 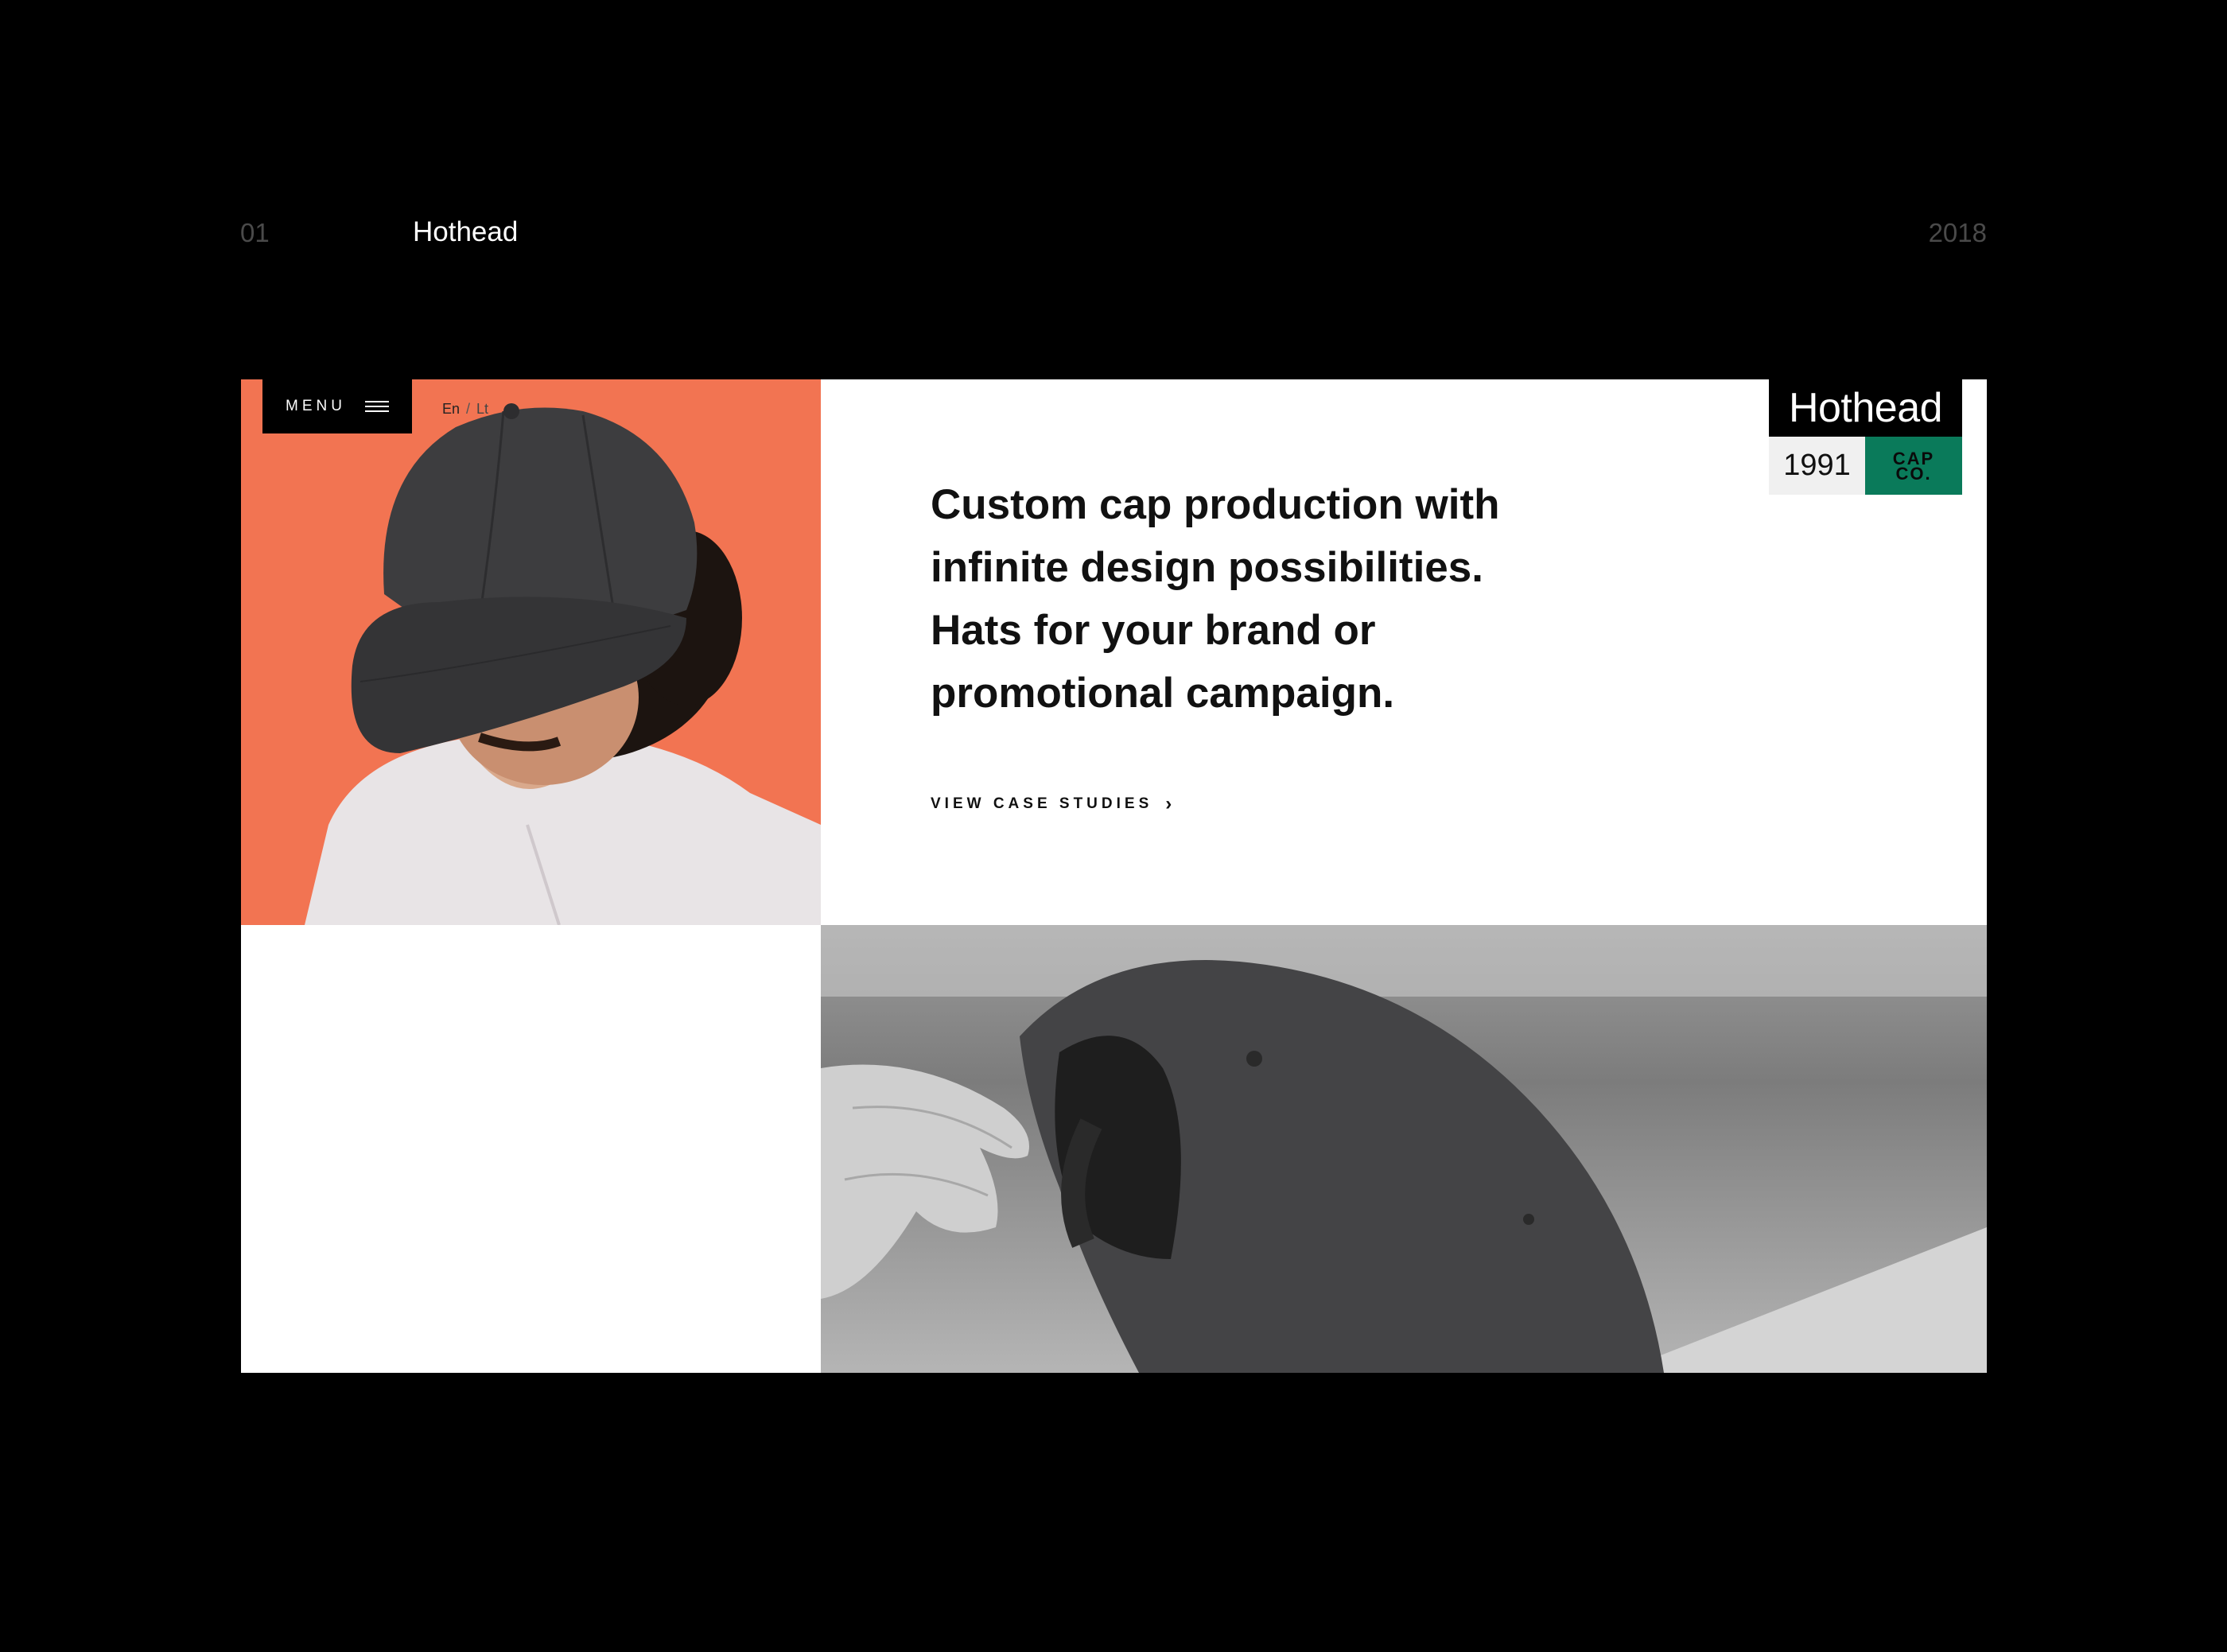 What do you see at coordinates (465, 410) in the screenshot?
I see `language-switcher: En / Lt` at bounding box center [465, 410].